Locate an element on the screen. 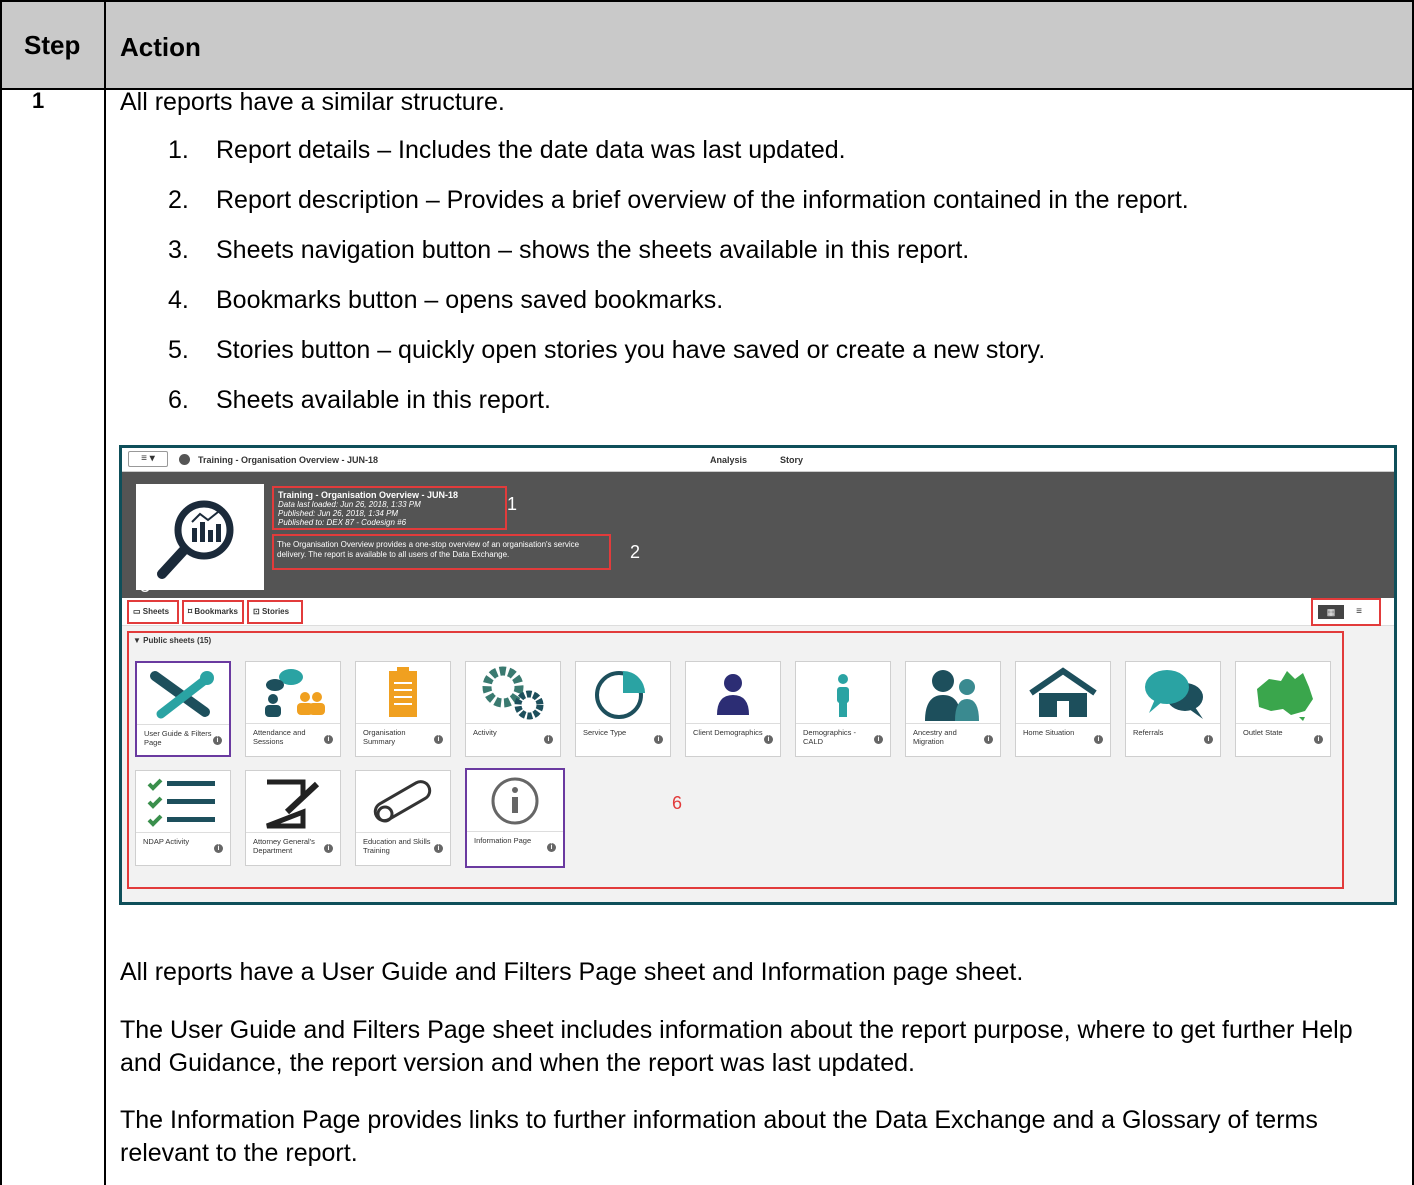 This screenshot has height=1185, width=1414. table-header: Step Action is located at coordinates (707, 45).